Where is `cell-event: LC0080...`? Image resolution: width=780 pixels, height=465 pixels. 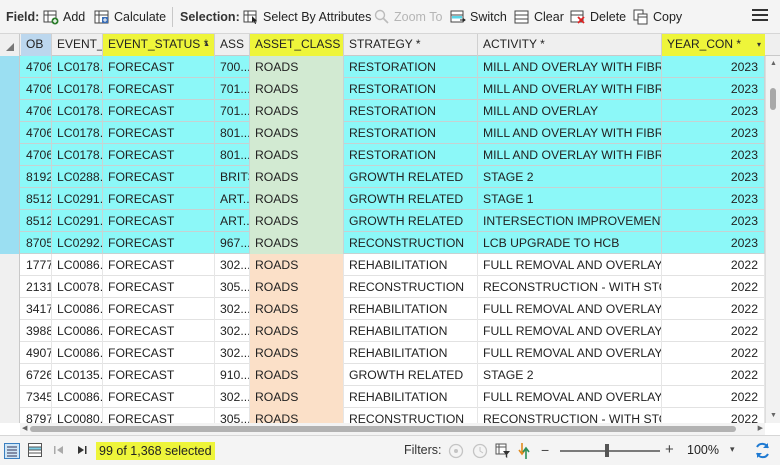 cell-event: LC0080... is located at coordinates (77, 415).